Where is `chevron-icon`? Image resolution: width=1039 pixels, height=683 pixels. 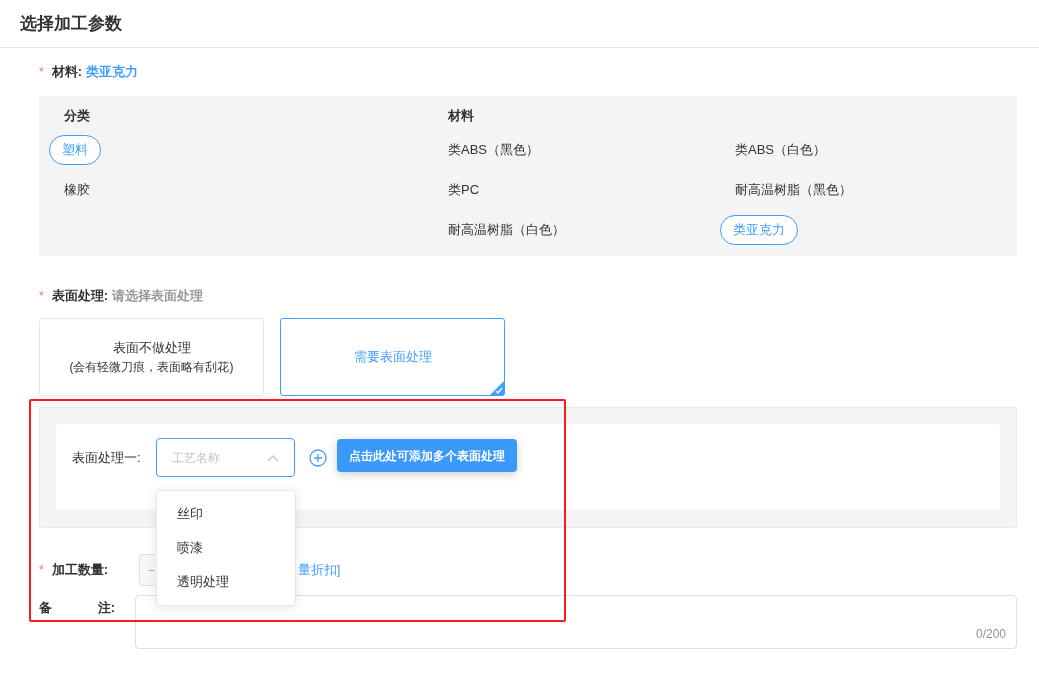 chevron-icon is located at coordinates (273, 457).